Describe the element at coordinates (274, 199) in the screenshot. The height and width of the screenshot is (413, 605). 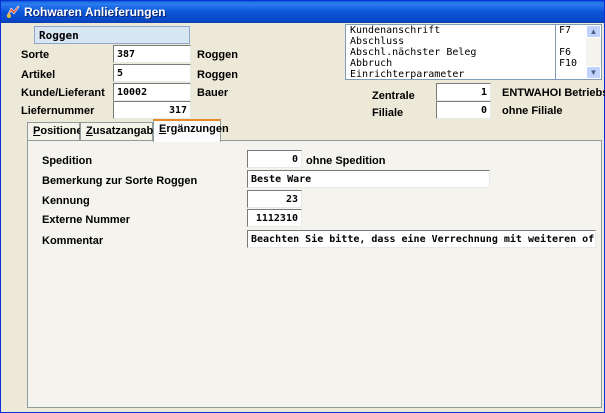
I see `kennung-input: 23` at that location.